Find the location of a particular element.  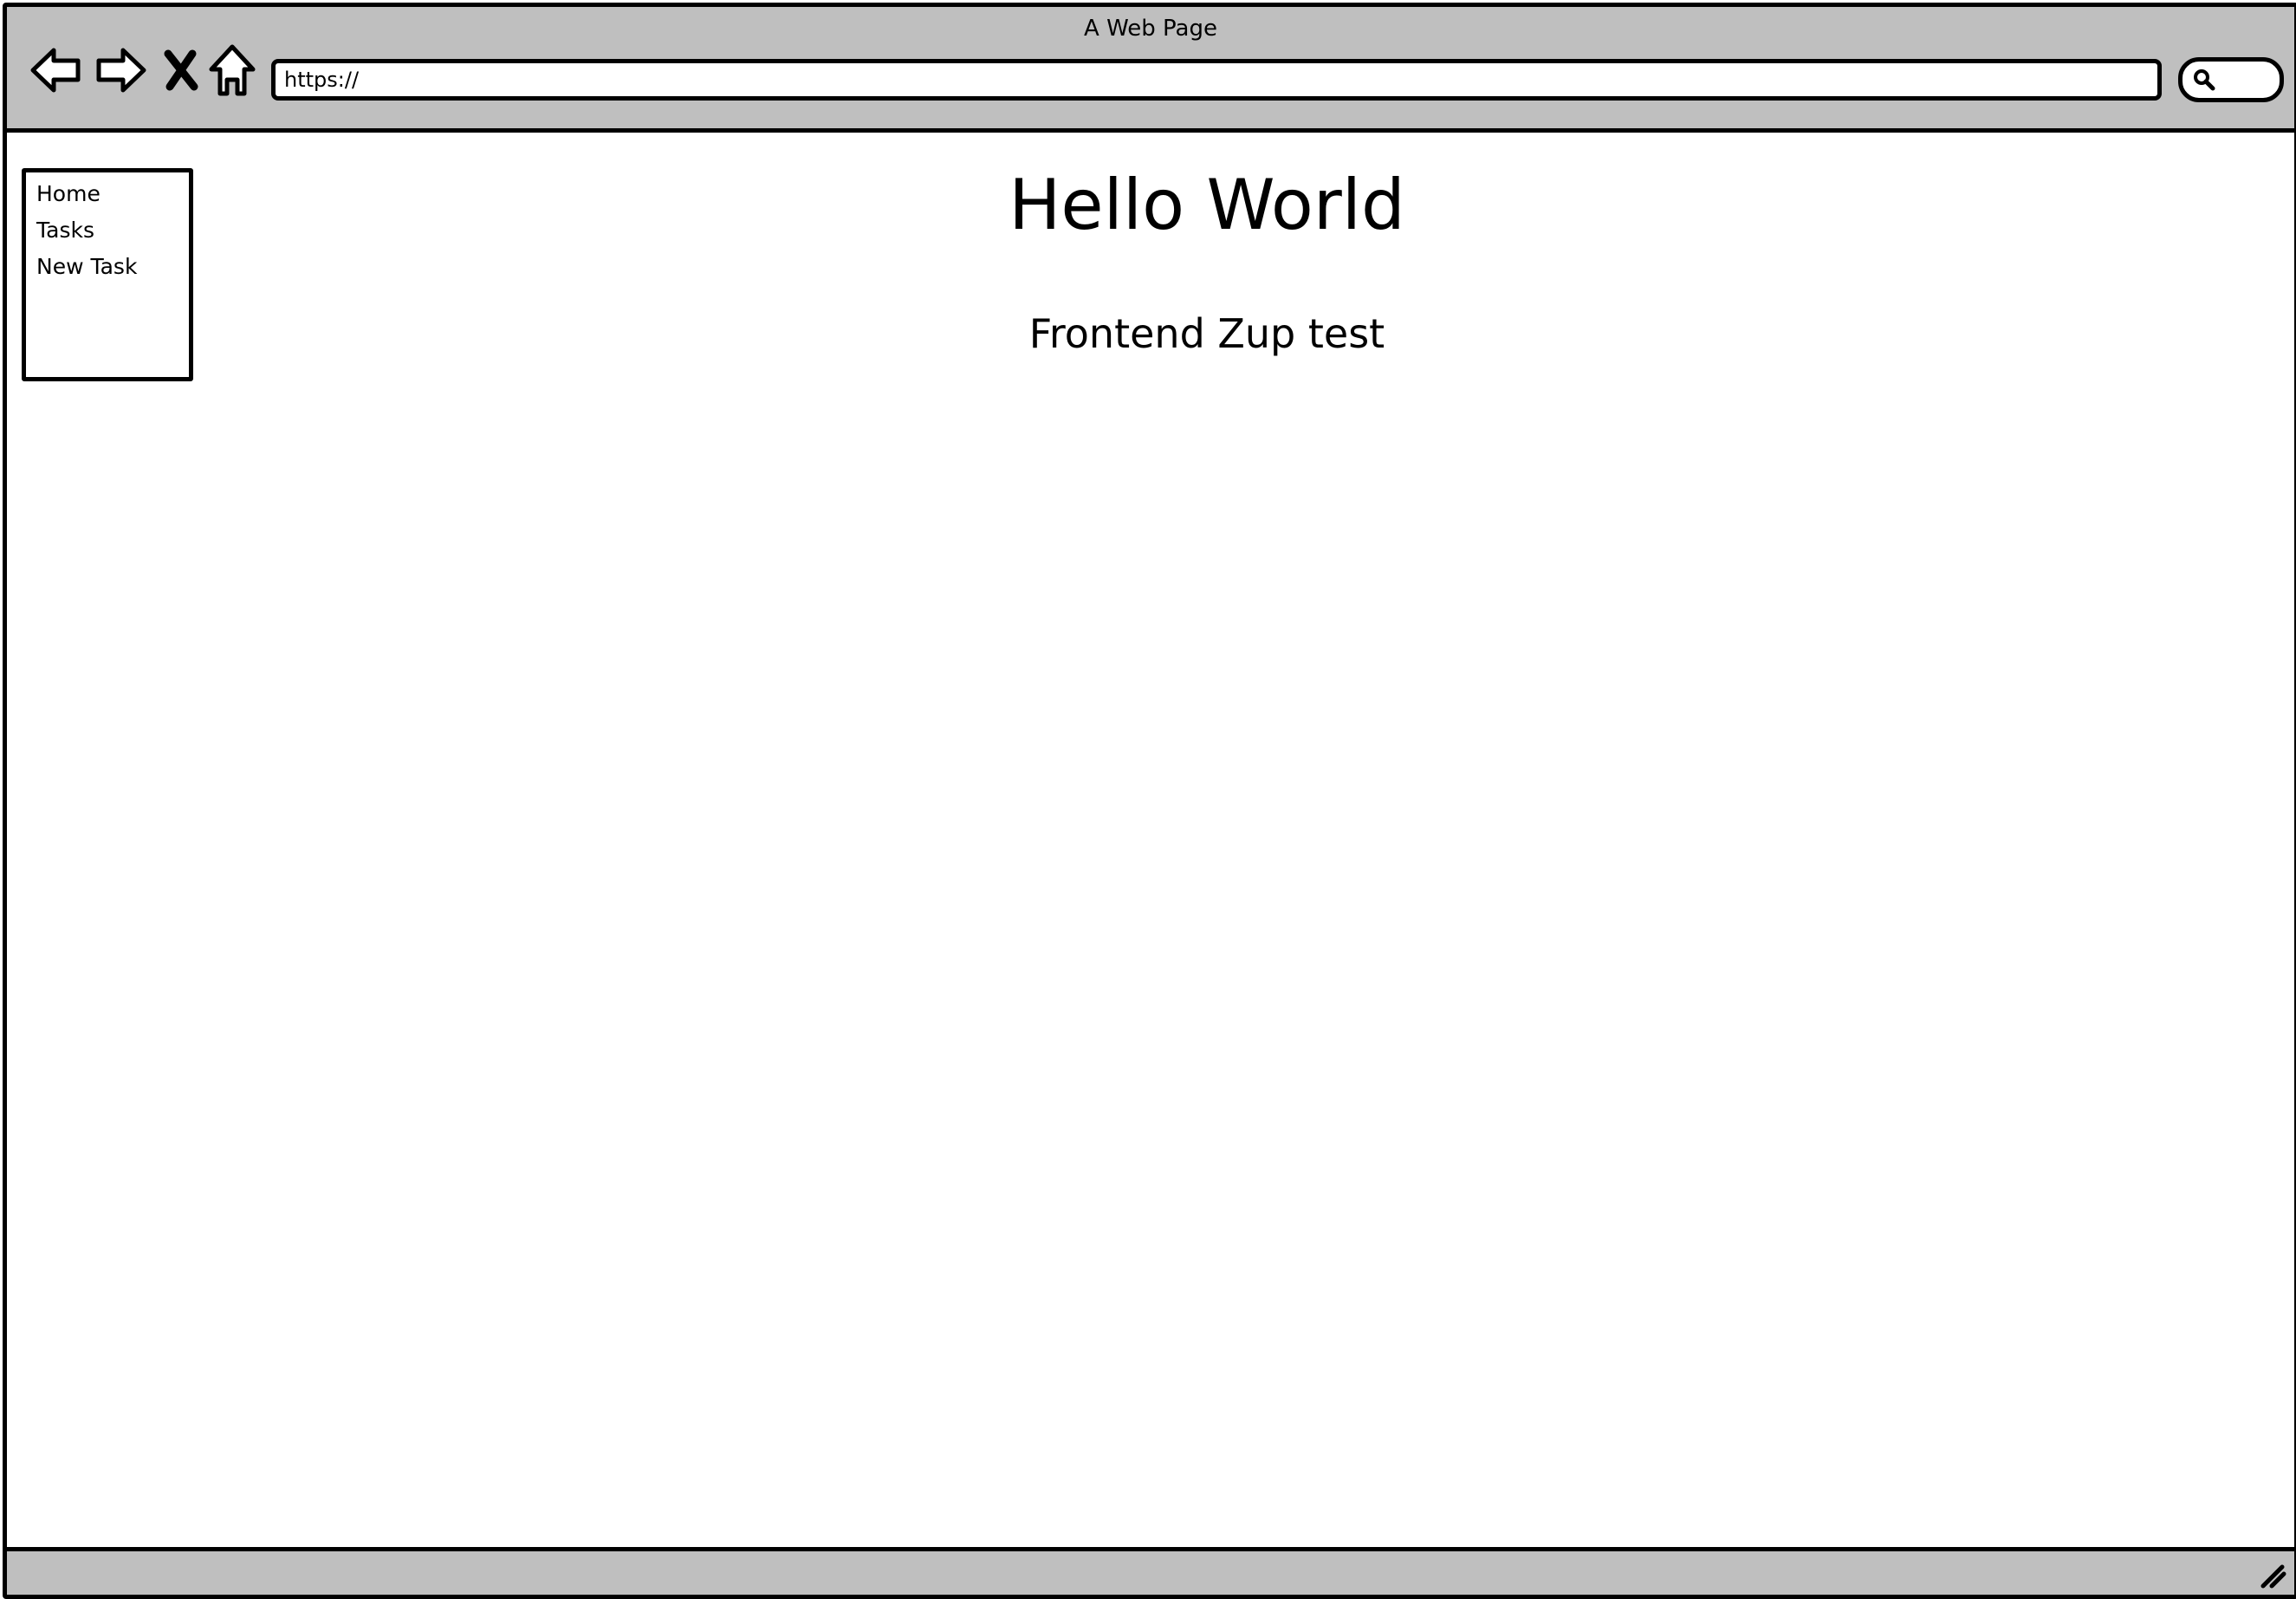

sidebar-item-new-task: New Task is located at coordinates (107, 267).